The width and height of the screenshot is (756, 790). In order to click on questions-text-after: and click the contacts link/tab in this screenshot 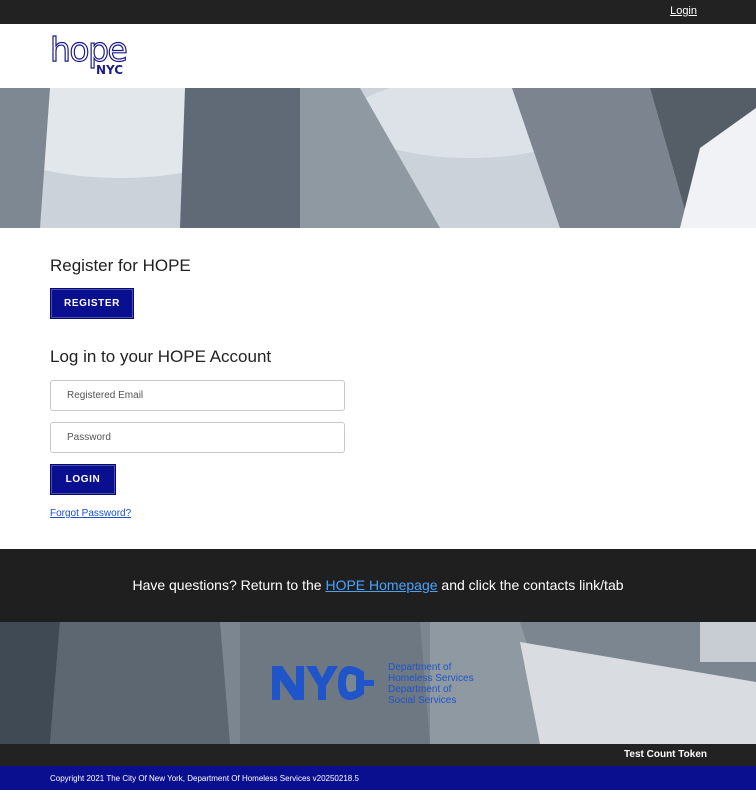, I will do `click(532, 585)`.